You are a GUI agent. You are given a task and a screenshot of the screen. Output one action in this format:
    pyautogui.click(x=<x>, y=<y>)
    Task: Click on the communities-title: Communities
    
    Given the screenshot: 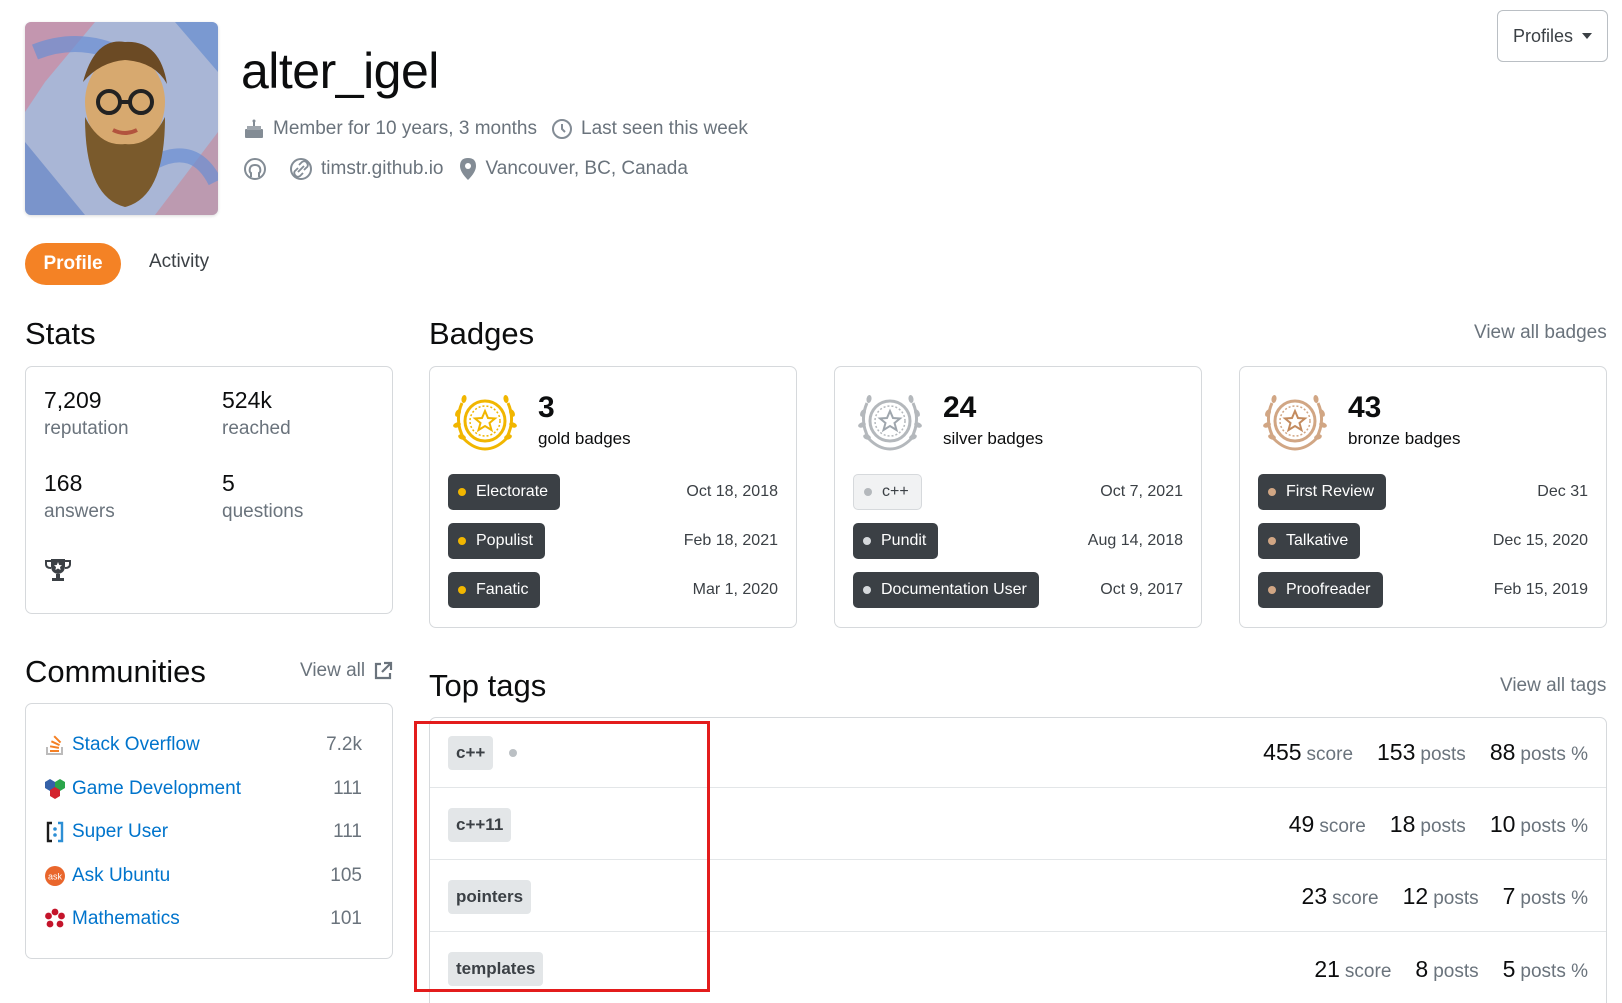 What is the action you would take?
    pyautogui.click(x=115, y=671)
    